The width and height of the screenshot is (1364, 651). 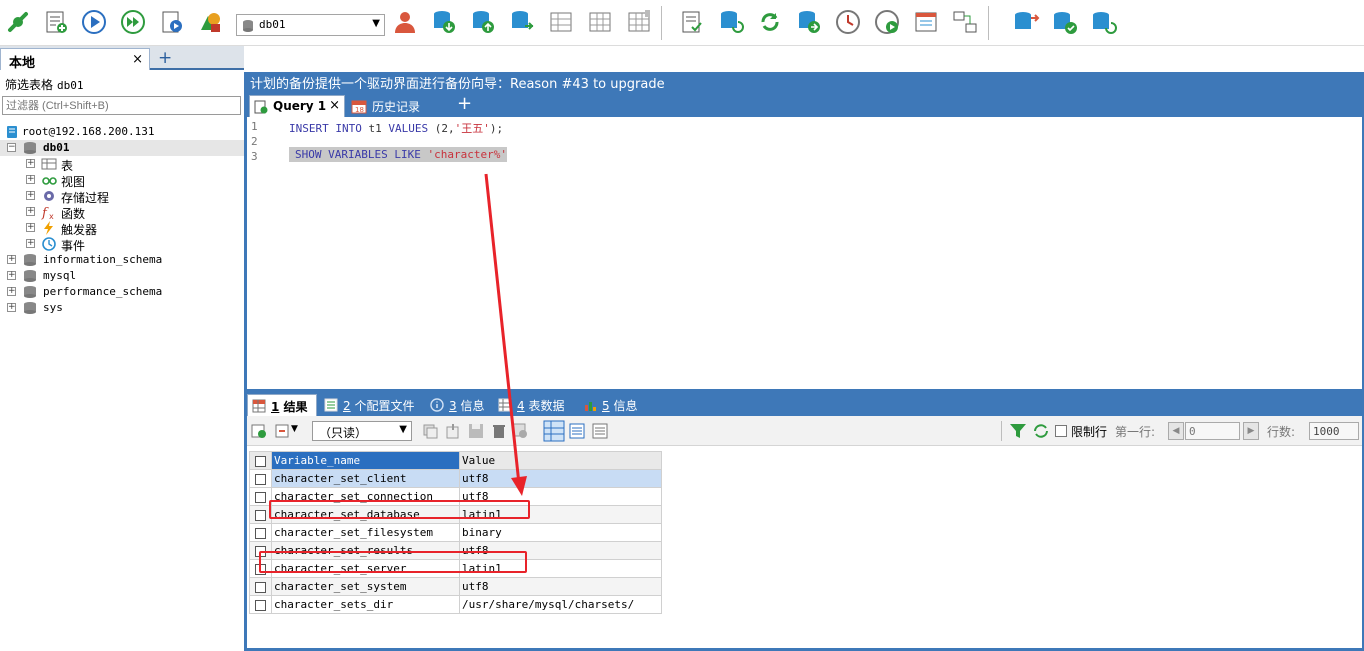 What do you see at coordinates (122, 148) in the screenshot?
I see `tree-db-db01: − db01` at bounding box center [122, 148].